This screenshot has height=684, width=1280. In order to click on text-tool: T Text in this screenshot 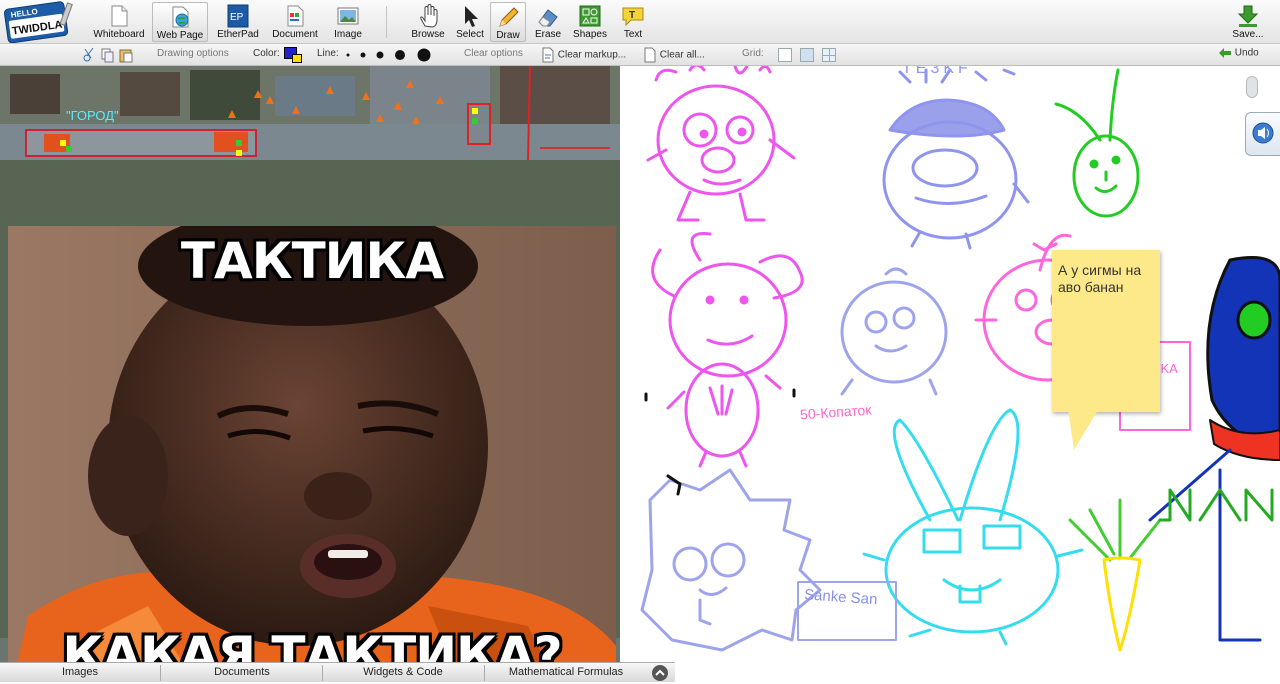, I will do `click(633, 22)`.